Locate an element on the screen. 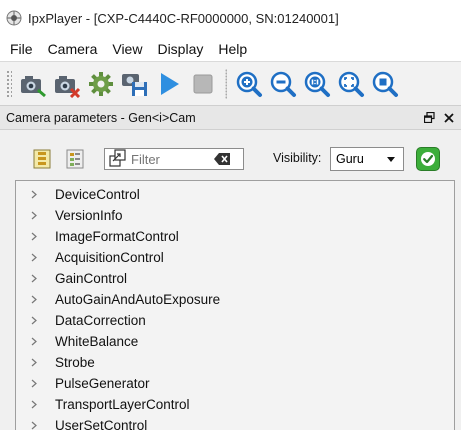 Image resolution: width=461 pixels, height=430 pixels. tree-item: GainControl is located at coordinates (235, 278).